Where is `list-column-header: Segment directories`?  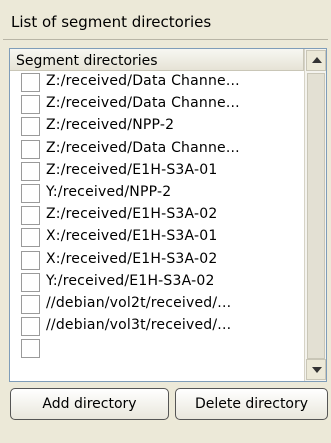 list-column-header: Segment directories is located at coordinates (157, 60).